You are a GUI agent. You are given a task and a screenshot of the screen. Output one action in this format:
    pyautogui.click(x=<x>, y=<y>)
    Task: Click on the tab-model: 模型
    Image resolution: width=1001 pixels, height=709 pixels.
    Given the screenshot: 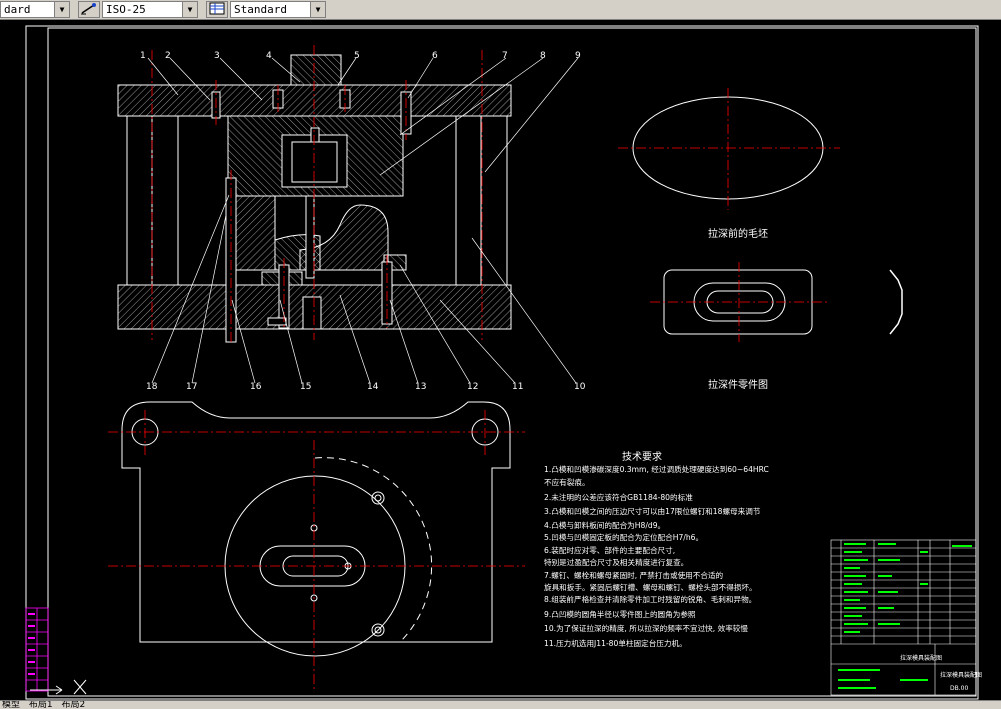 What is the action you would take?
    pyautogui.click(x=11, y=705)
    